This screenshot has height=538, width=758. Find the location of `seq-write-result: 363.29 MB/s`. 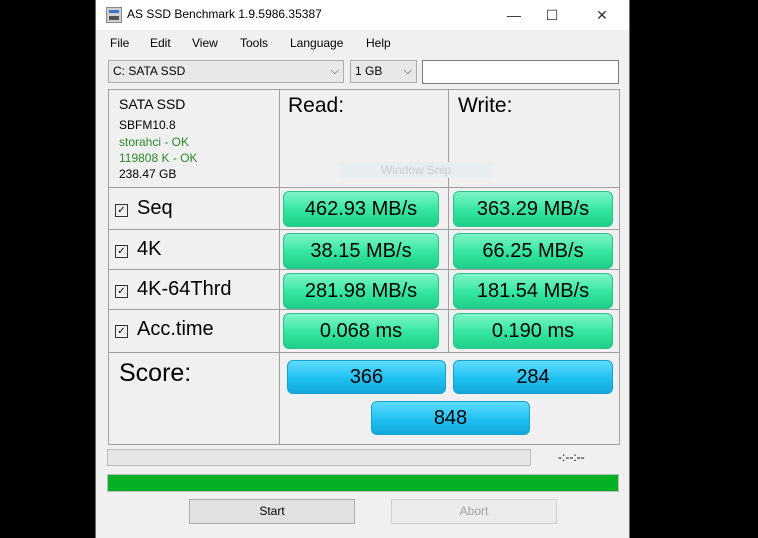

seq-write-result: 363.29 MB/s is located at coordinates (533, 209).